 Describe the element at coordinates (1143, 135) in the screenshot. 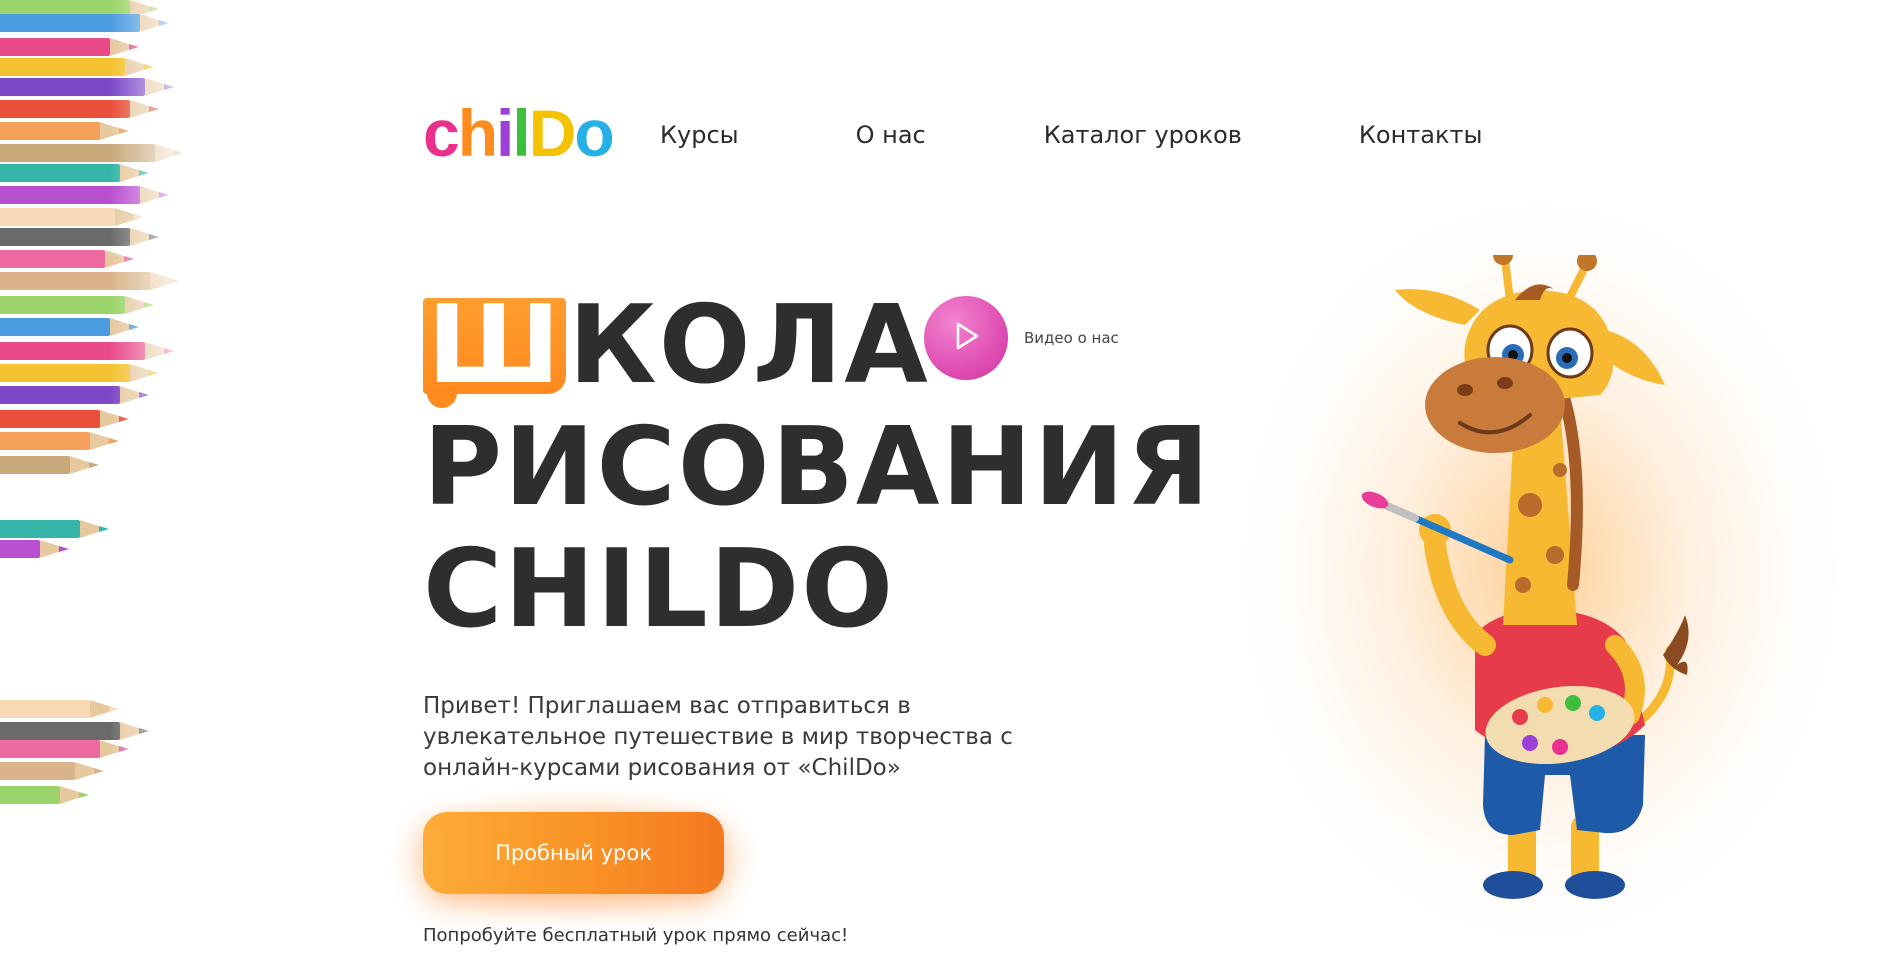

I see `nav-link-catalog: Каталог уроков` at that location.